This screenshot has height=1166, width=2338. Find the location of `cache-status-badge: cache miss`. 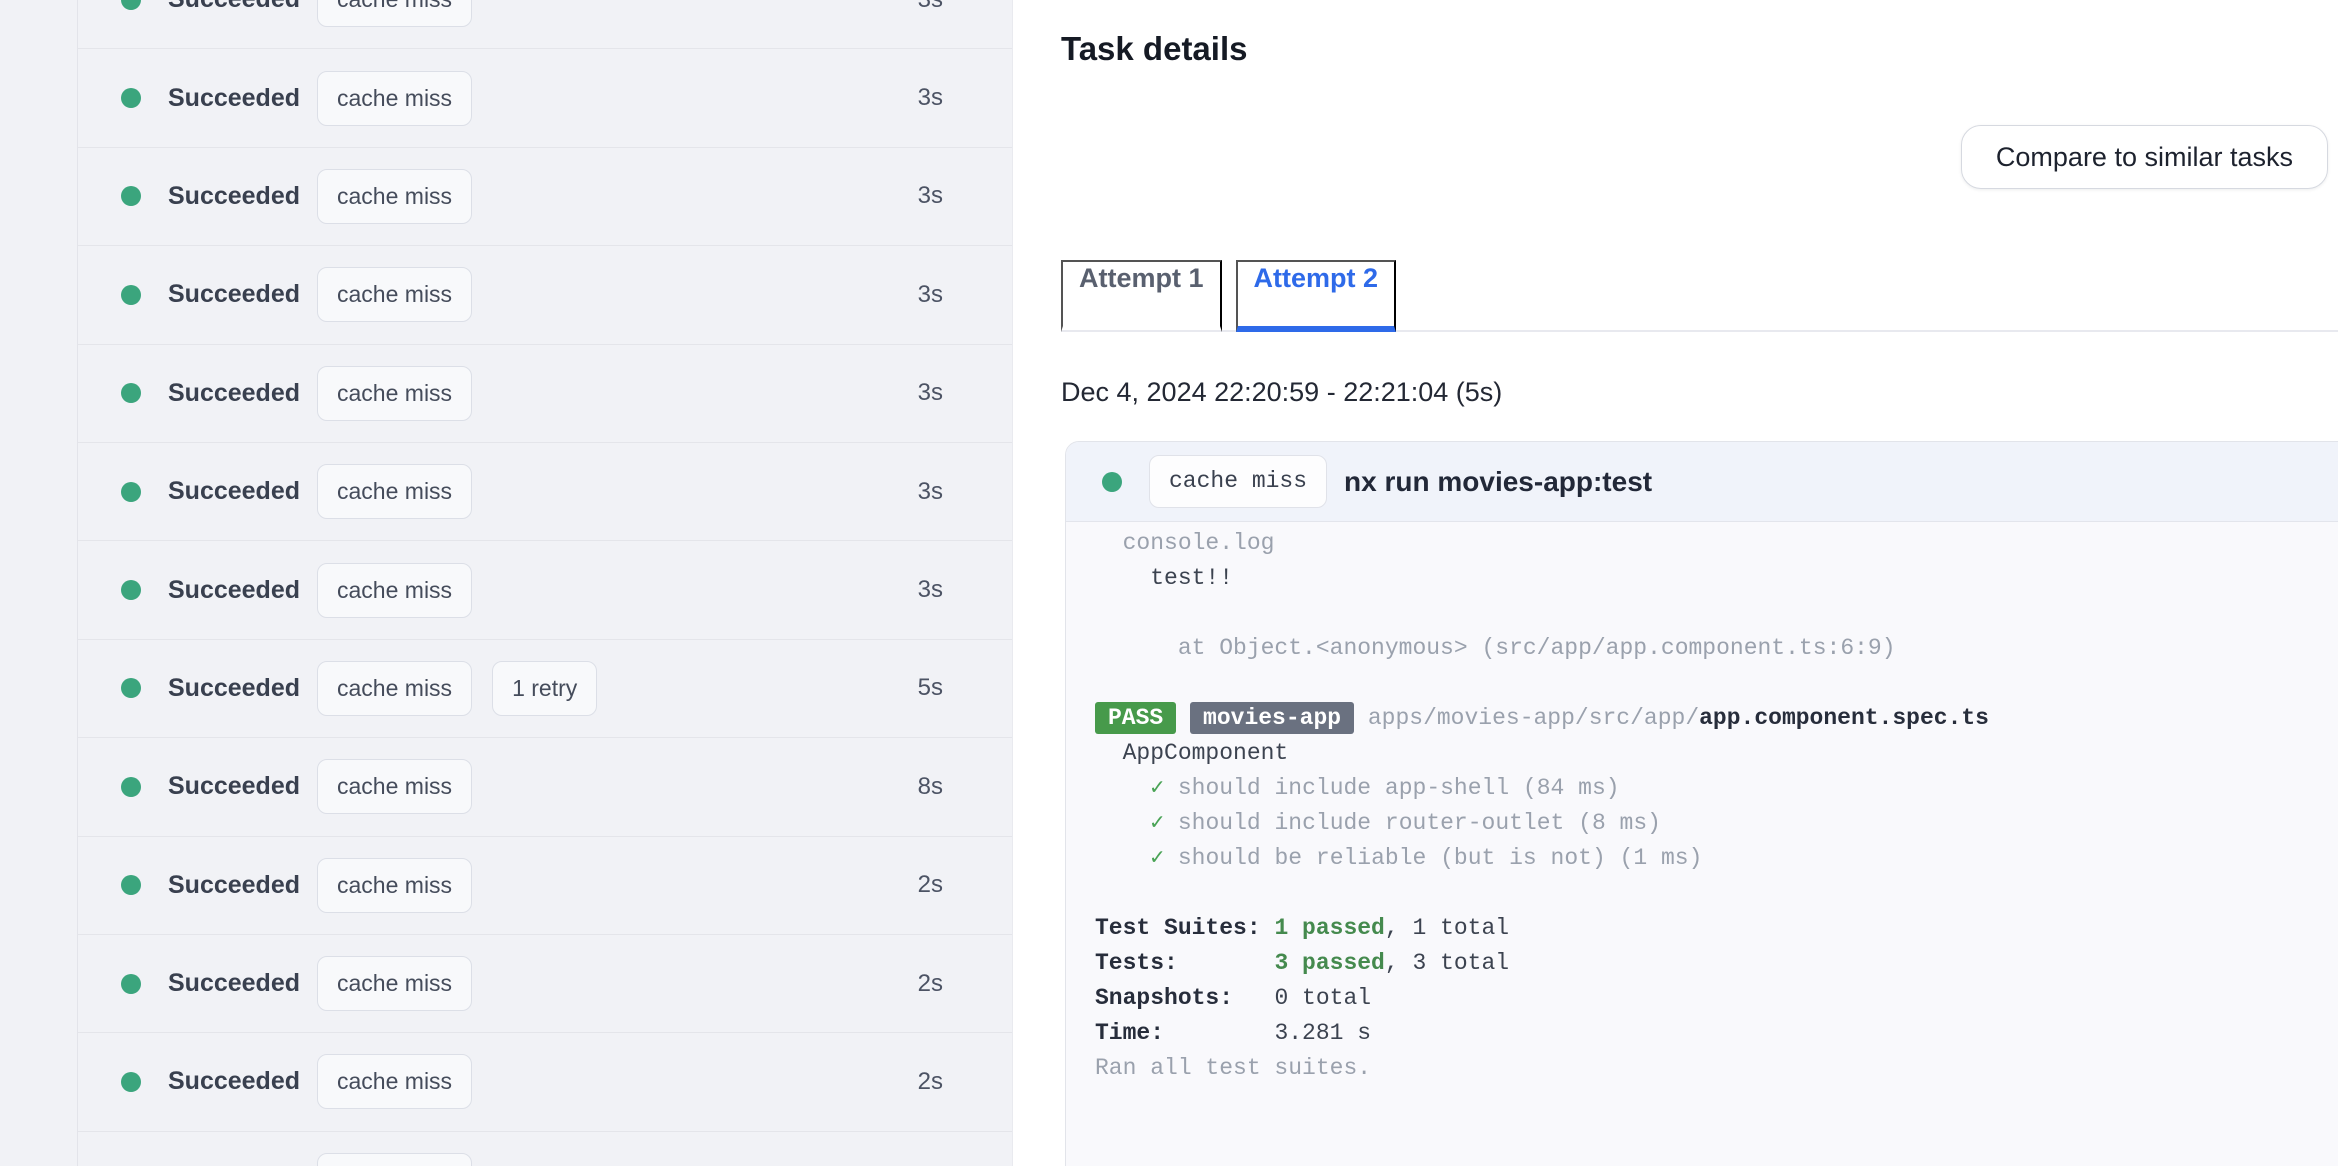

cache-status-badge: cache miss is located at coordinates (1238, 481).